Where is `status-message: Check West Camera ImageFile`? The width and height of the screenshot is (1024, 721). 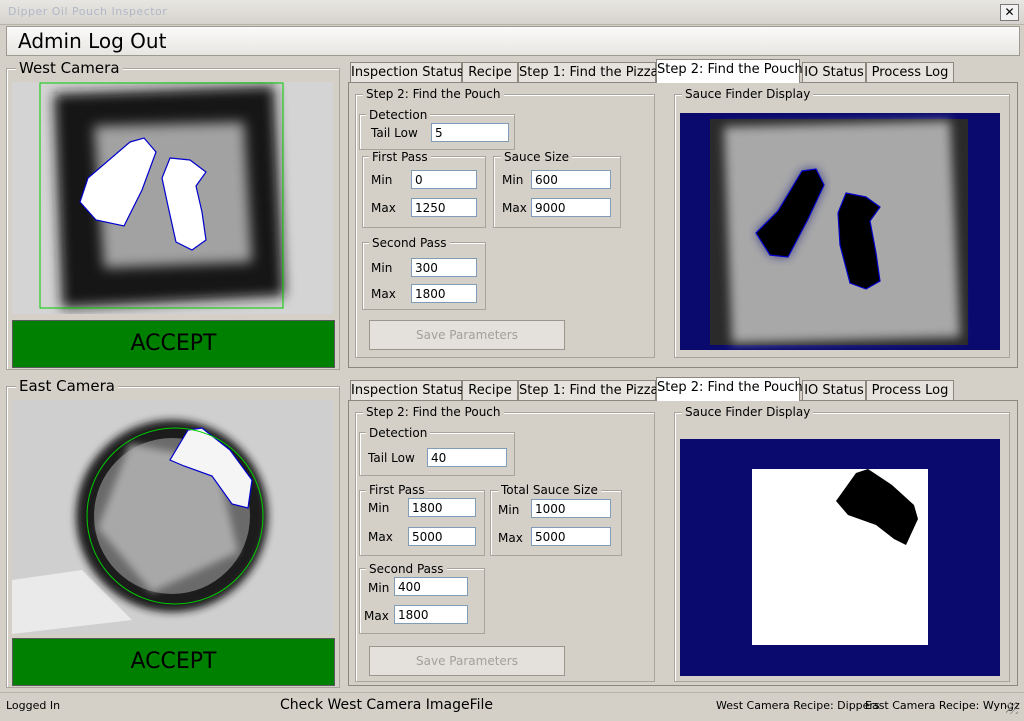
status-message: Check West Camera ImageFile is located at coordinates (387, 705).